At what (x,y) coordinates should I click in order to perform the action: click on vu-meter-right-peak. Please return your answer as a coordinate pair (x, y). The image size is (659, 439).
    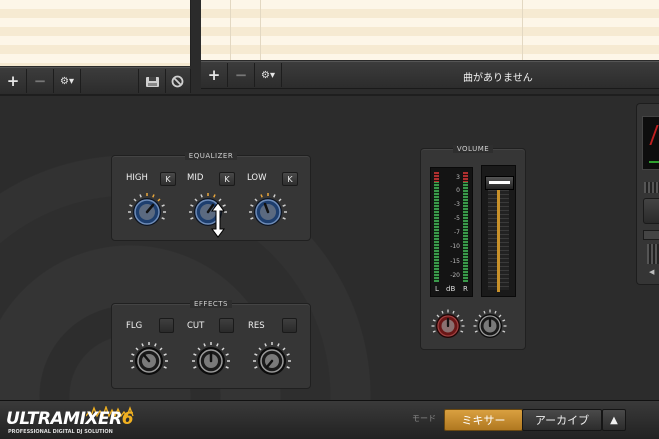
    Looking at the image, I should click on (465, 177).